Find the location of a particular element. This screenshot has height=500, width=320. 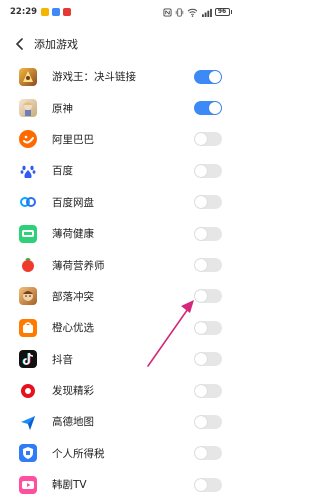

app-label: 原神 is located at coordinates (62, 108).